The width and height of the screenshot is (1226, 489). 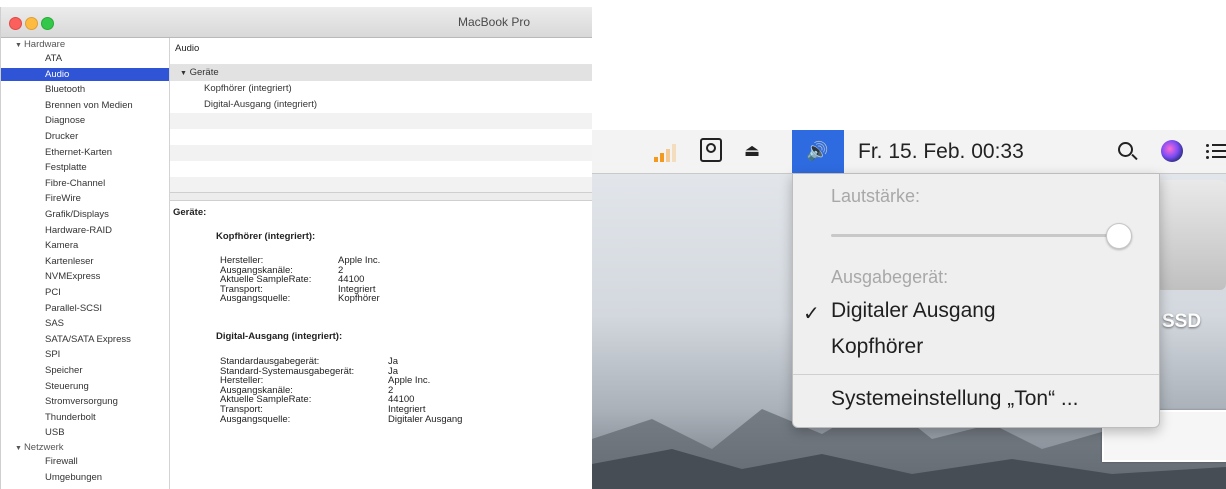 I want to click on sidebar-item: USB, so click(x=85, y=432).